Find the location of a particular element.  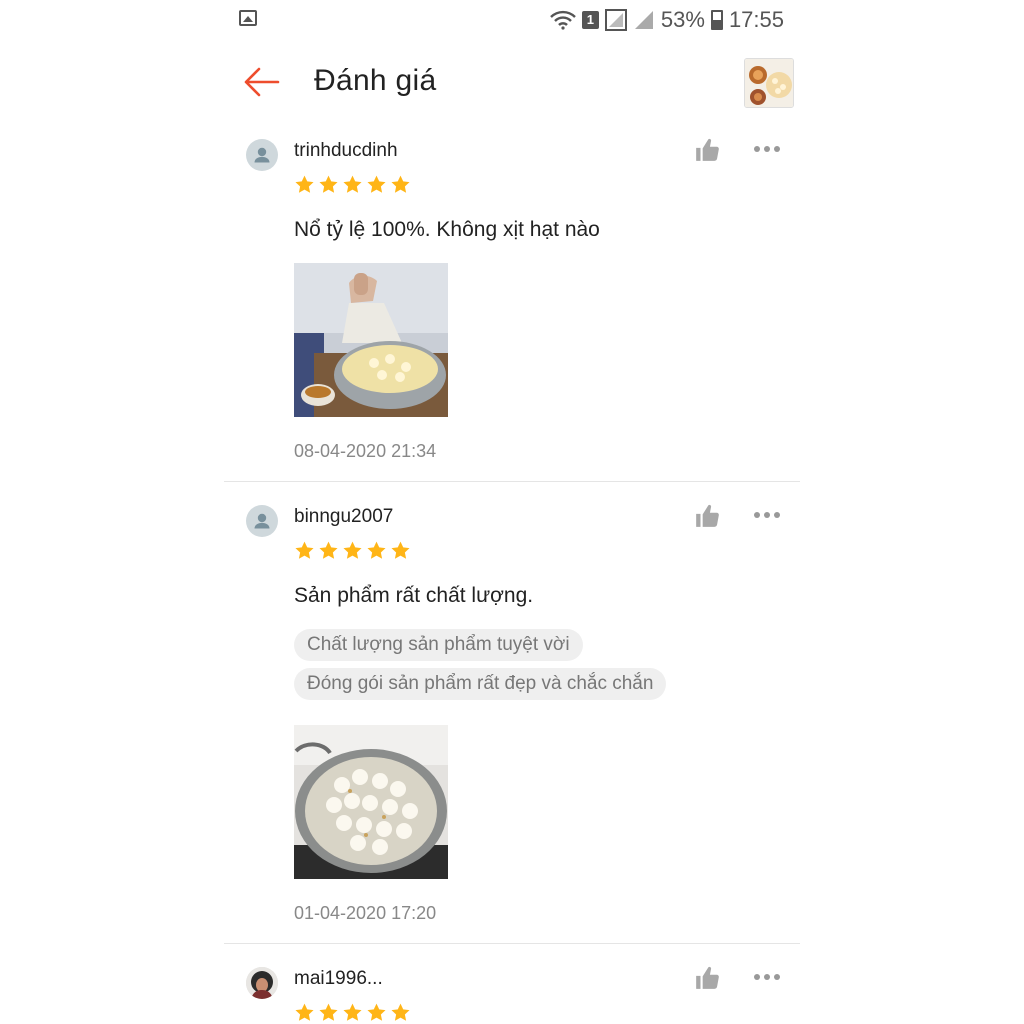

arrow-left-icon is located at coordinates (262, 82).